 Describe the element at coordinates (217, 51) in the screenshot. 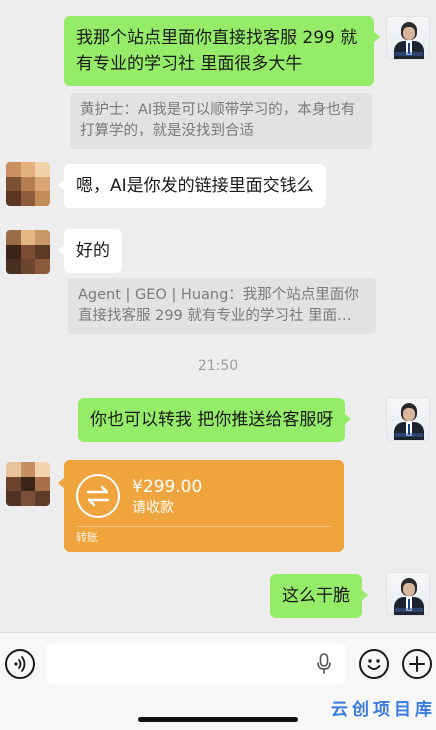

I see `message-text: 我那个站点里面你直接找客服 299 就有专业的学习社 里面很多大牛` at that location.